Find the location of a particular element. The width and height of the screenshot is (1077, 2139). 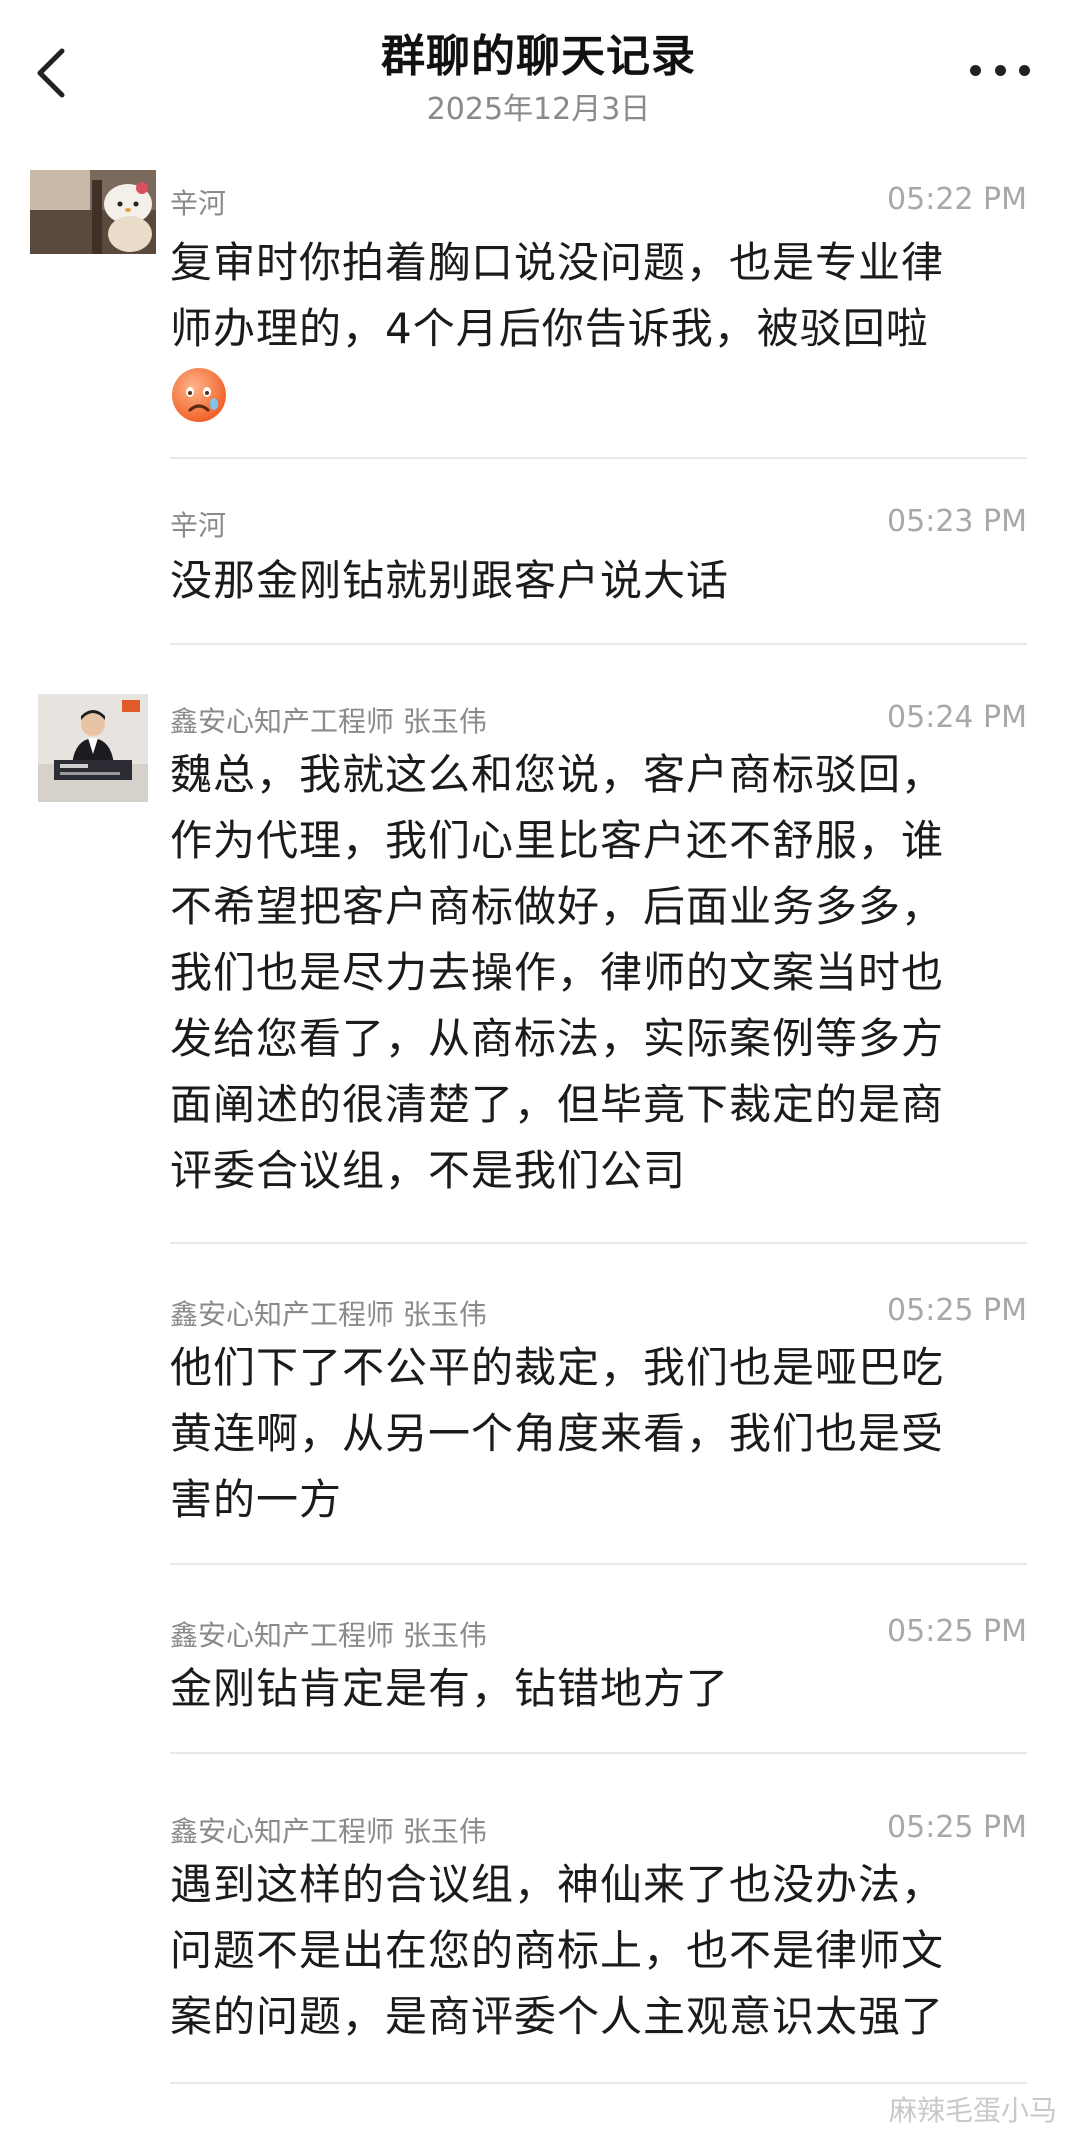

page-date: 2025年12月3日 is located at coordinates (538, 109).